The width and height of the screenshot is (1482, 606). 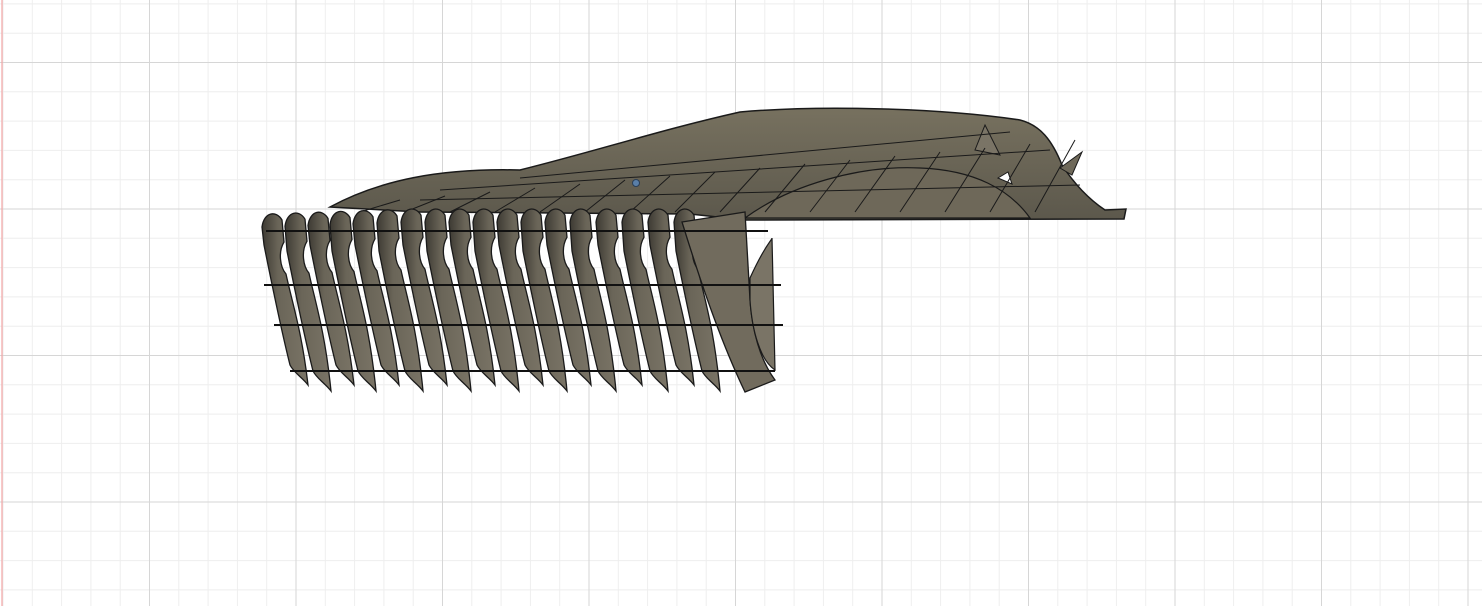 What do you see at coordinates (519, 301) in the screenshot?
I see `hull-rib-slices` at bounding box center [519, 301].